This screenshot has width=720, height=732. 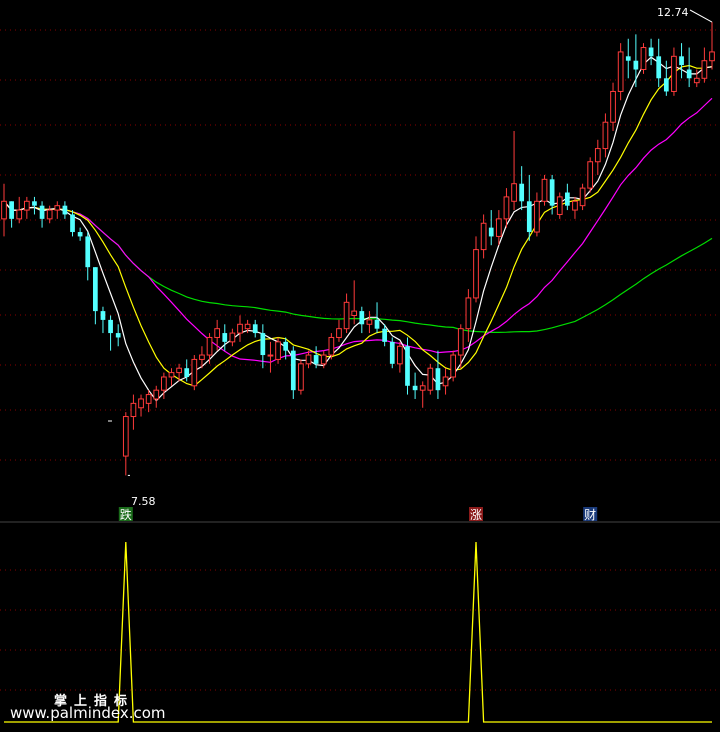 I want to click on signal-label: 财, so click(x=590, y=514).